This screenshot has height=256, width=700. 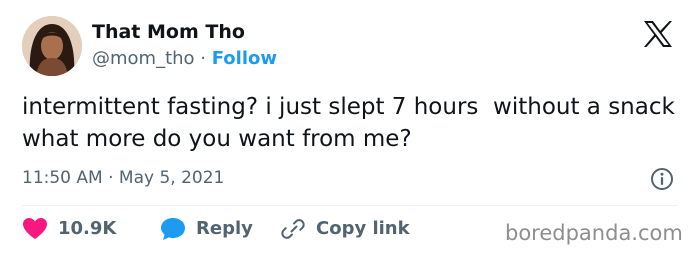 What do you see at coordinates (350, 205) in the screenshot?
I see `divider` at bounding box center [350, 205].